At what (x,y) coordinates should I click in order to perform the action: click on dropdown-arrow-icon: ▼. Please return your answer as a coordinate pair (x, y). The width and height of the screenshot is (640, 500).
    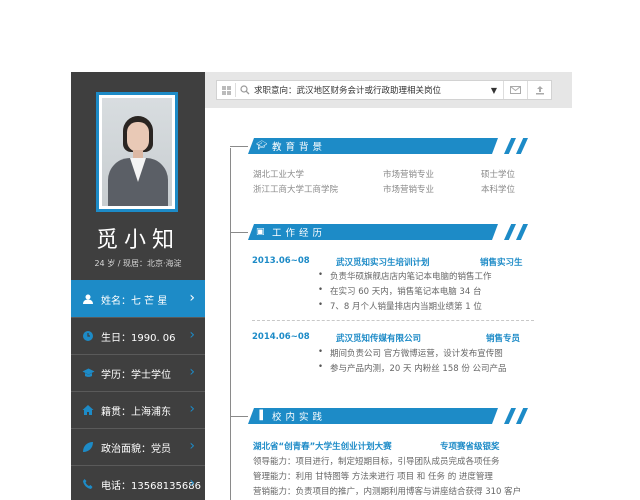
    Looking at the image, I should click on (494, 90).